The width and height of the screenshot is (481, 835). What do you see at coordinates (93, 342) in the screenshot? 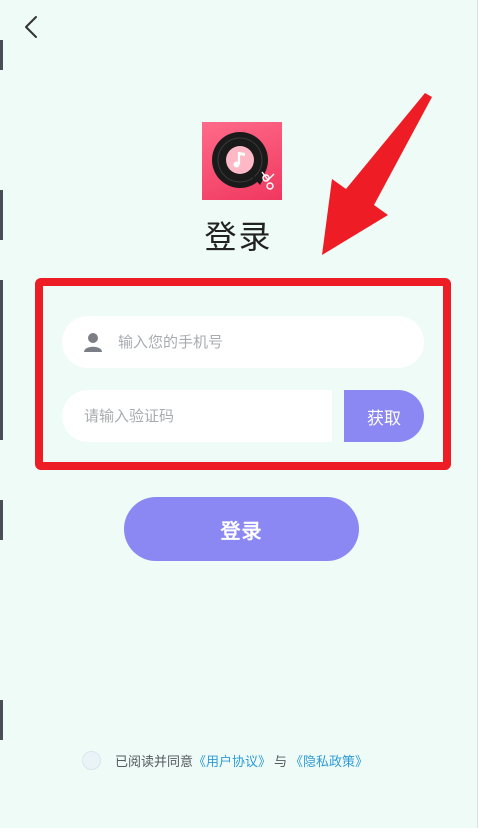
I see `user-icon` at bounding box center [93, 342].